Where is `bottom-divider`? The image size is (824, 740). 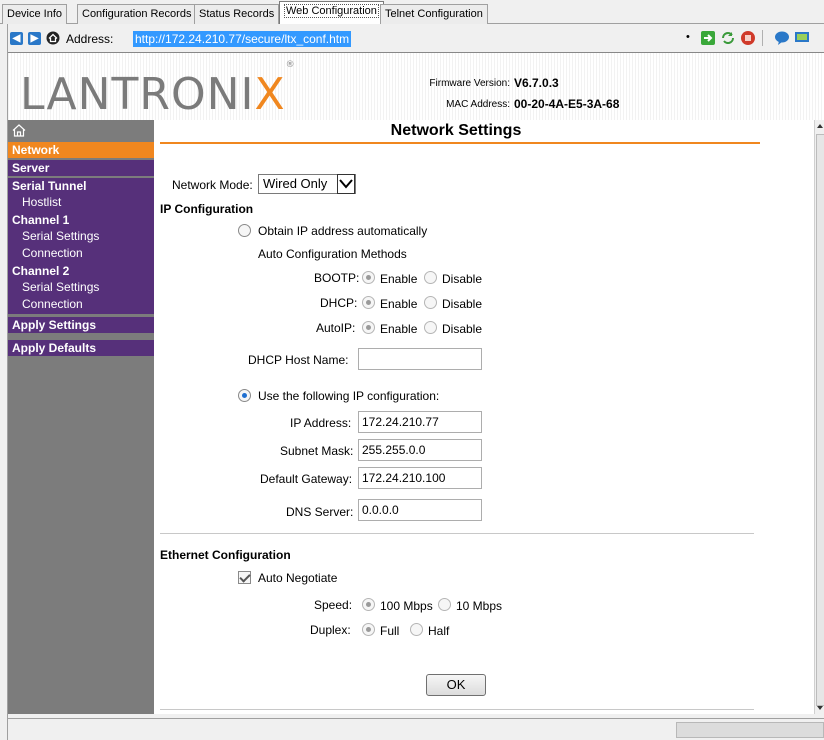 bottom-divider is located at coordinates (457, 709).